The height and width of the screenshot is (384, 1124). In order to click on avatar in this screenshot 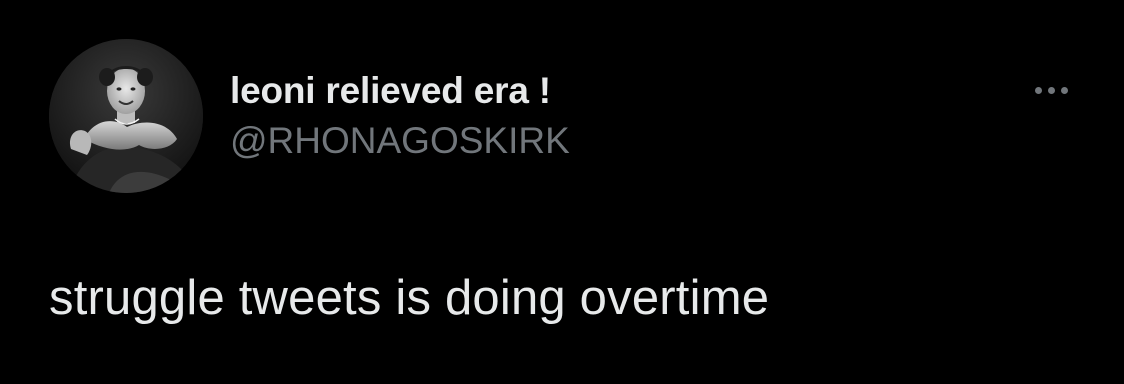, I will do `click(126, 116)`.